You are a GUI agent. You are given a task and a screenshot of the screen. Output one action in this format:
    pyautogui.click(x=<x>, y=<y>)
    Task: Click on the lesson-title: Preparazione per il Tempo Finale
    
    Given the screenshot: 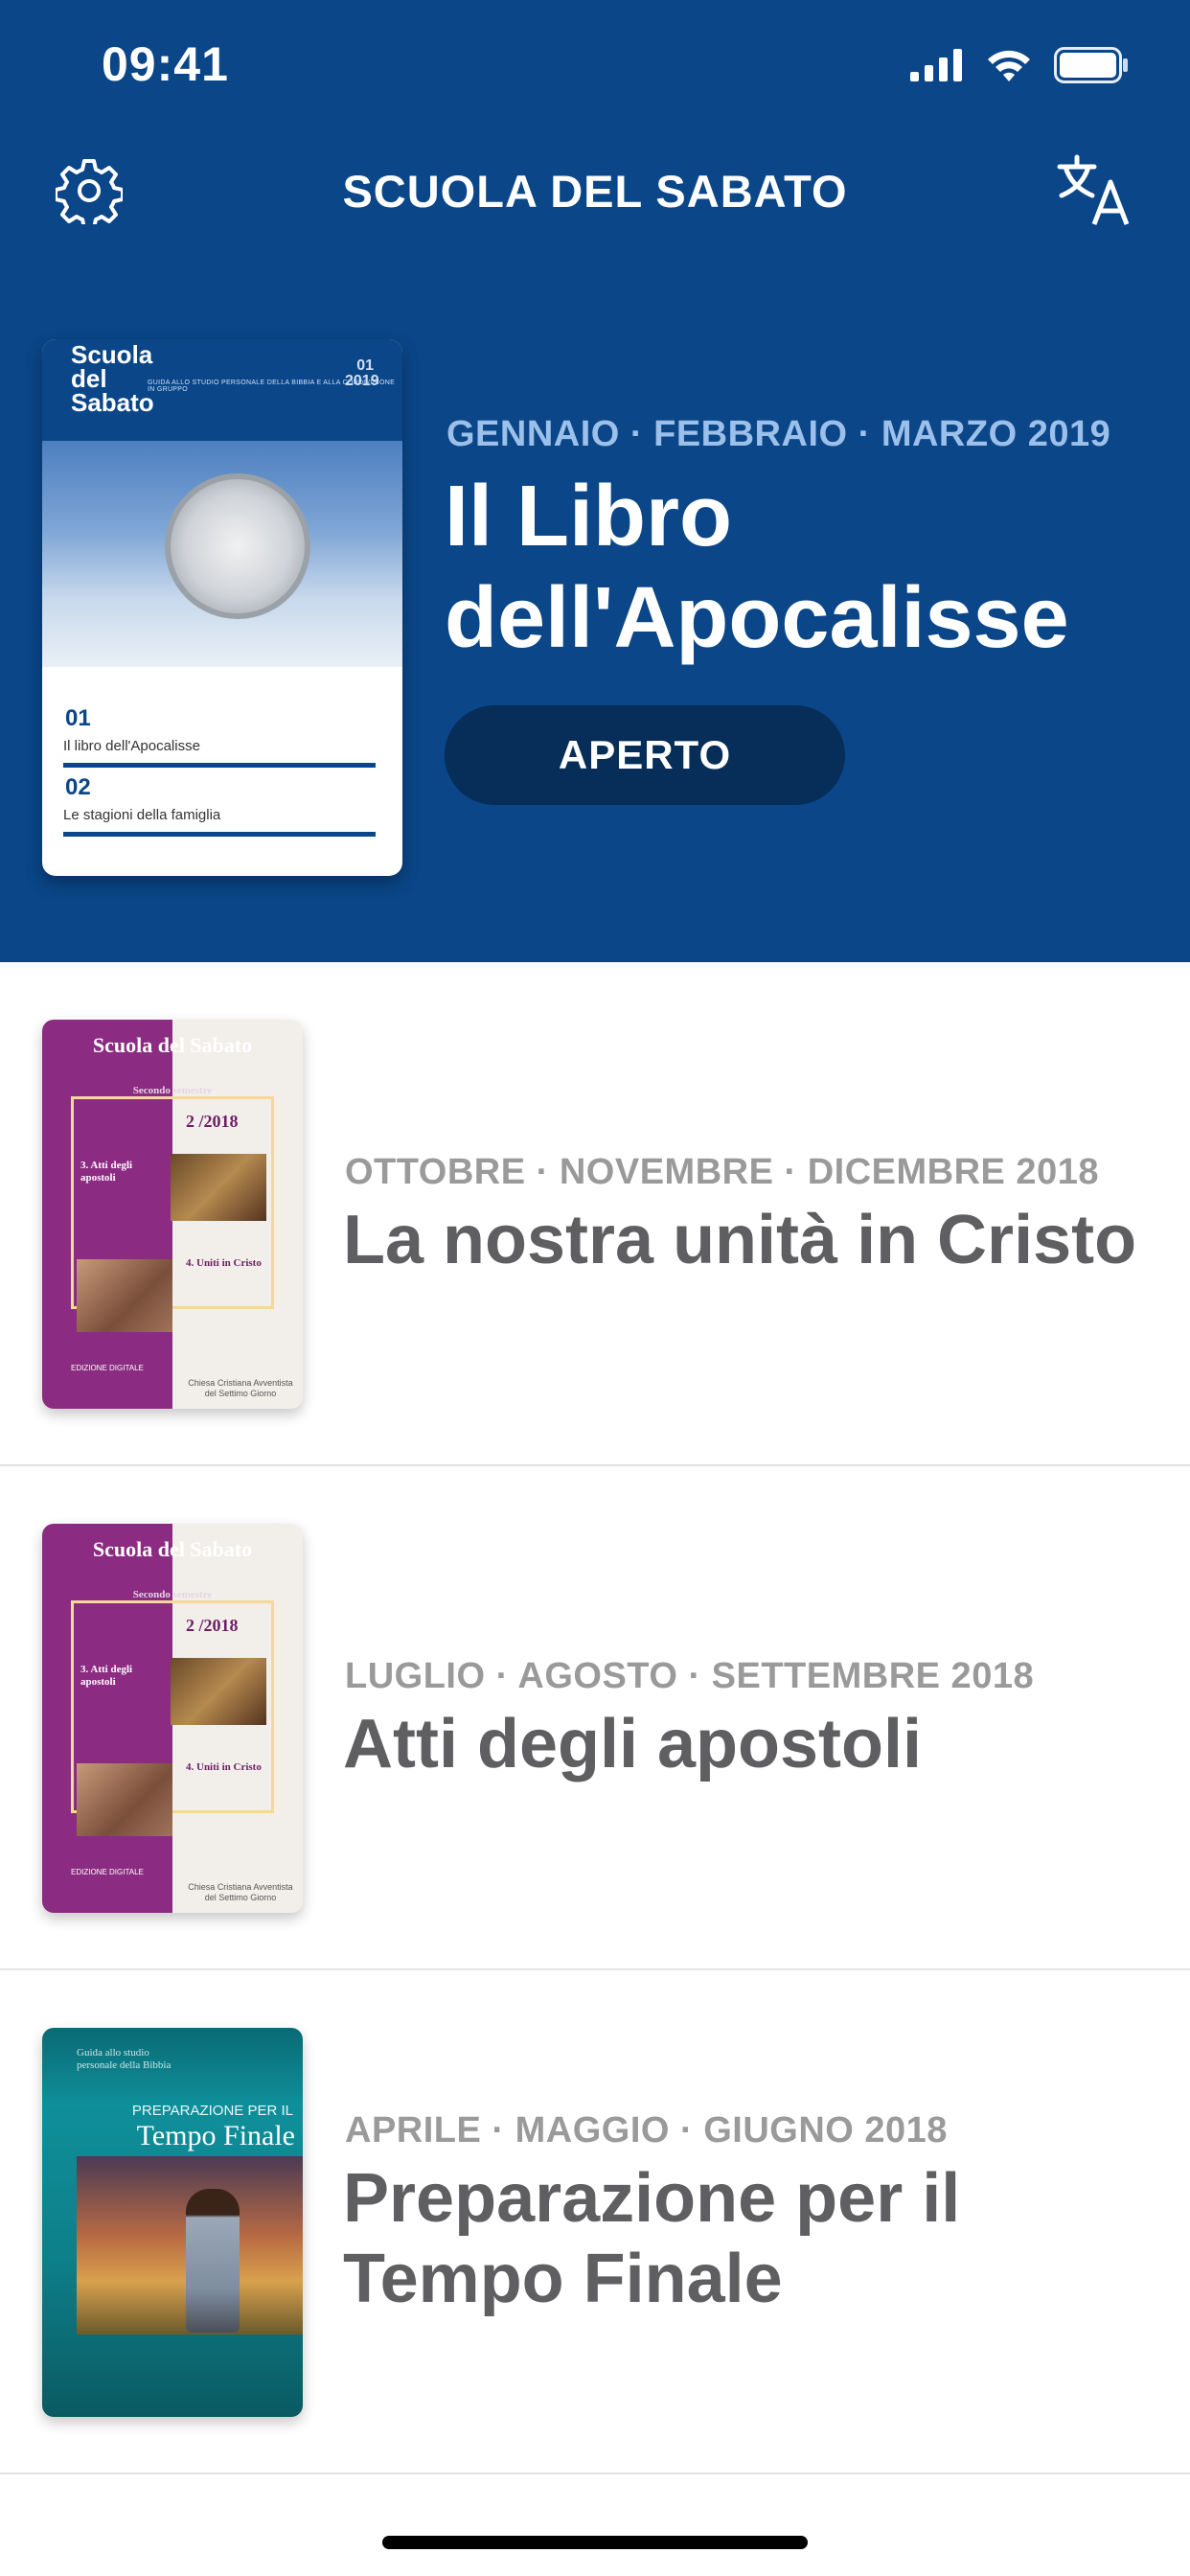 What is the action you would take?
    pyautogui.click(x=652, y=2238)
    